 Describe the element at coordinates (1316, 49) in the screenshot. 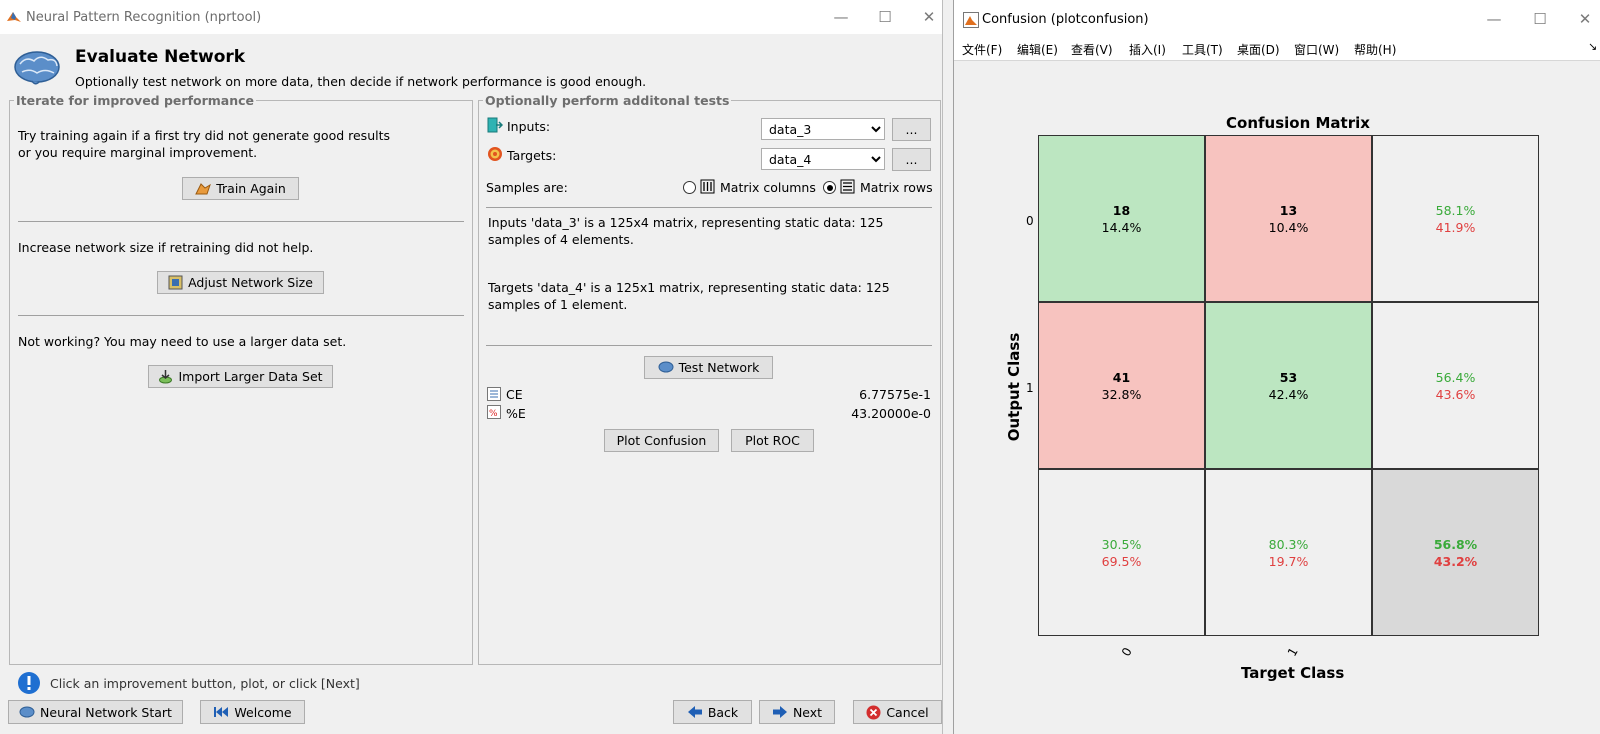

I see `menu-window: 窗口(W)` at that location.